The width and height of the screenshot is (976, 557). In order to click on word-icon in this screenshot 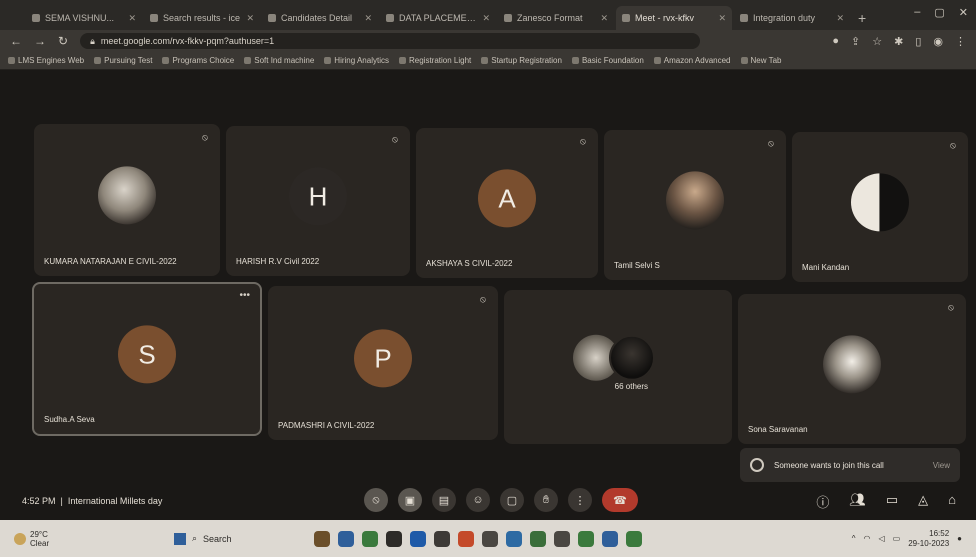, I will do `click(514, 538)`.